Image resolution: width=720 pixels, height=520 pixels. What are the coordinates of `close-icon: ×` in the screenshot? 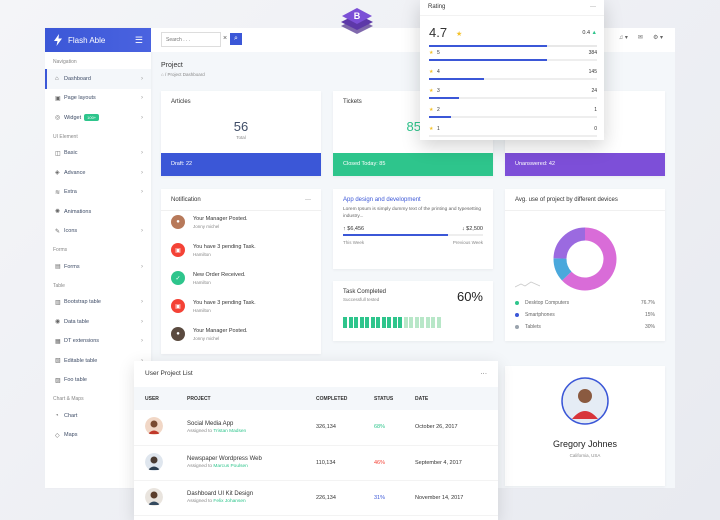 It's located at (225, 38).